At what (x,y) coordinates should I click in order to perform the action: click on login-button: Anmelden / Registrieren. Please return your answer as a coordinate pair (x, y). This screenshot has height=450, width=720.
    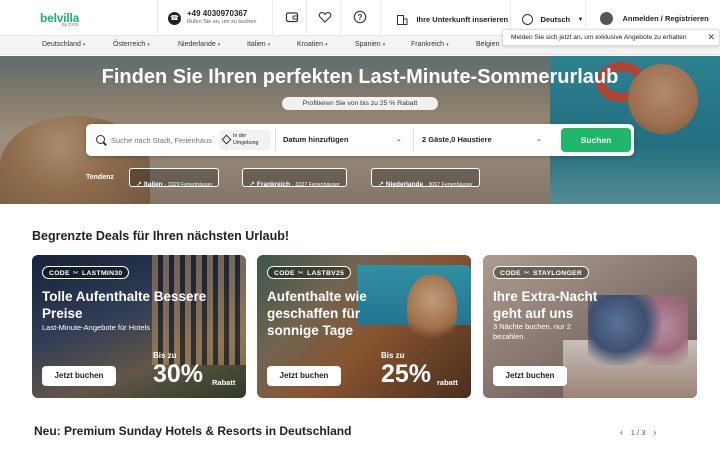
    Looking at the image, I should click on (654, 18).